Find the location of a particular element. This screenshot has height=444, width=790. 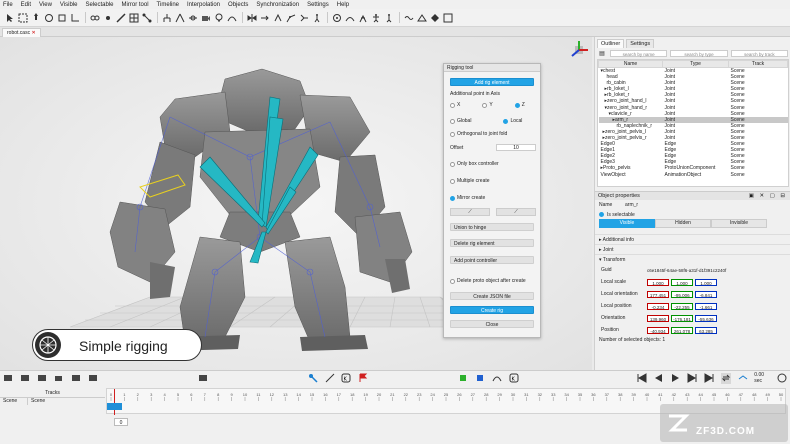

tab-settings: Settings is located at coordinates (640, 43).